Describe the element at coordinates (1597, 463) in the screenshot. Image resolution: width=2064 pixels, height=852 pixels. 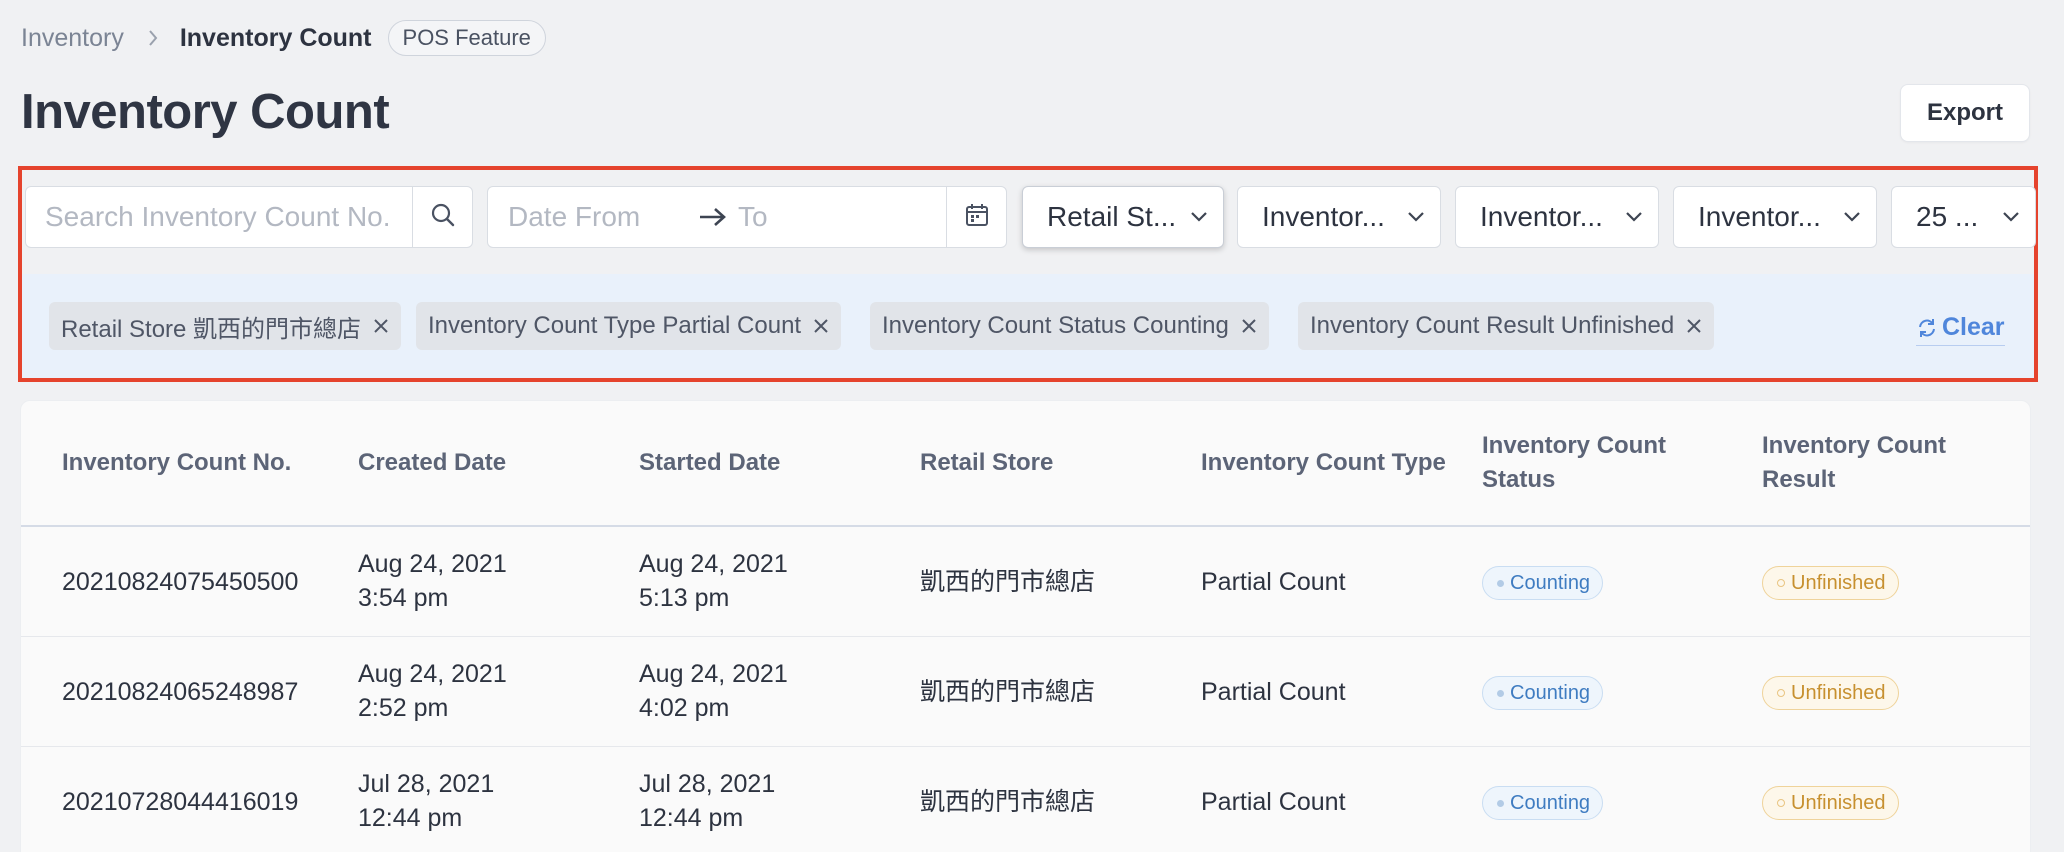
I see `column-header-count-status: Inventory Count Status` at that location.